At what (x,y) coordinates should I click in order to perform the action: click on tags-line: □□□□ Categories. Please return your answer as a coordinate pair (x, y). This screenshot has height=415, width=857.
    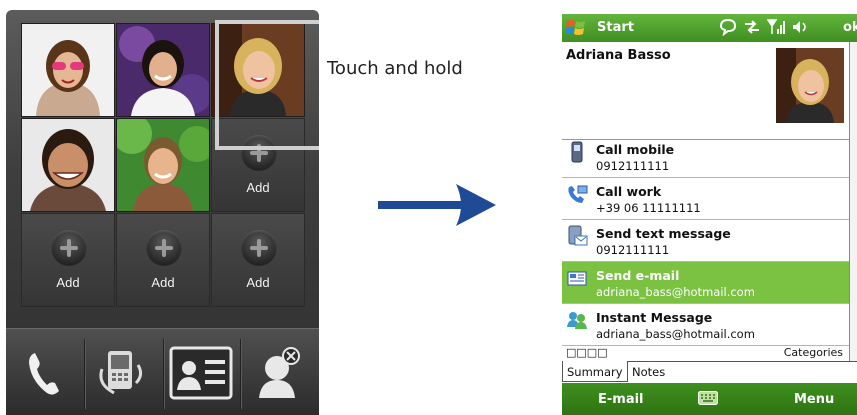
    Looking at the image, I should click on (705, 353).